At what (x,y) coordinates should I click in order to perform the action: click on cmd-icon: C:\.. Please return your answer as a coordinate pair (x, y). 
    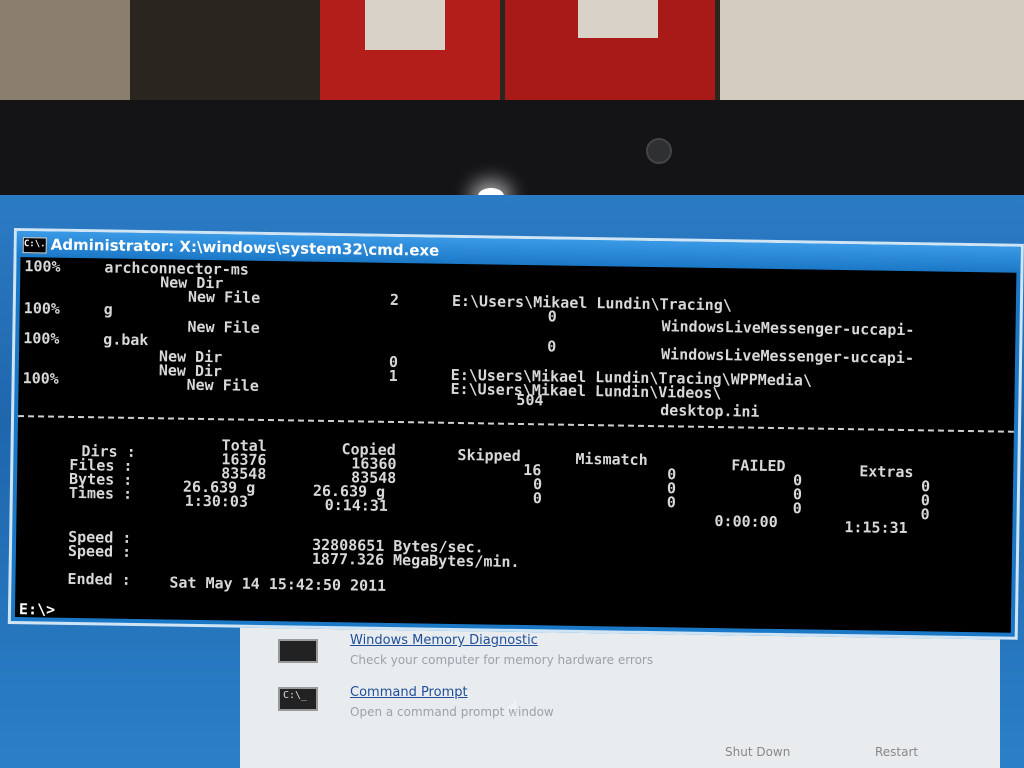
    Looking at the image, I should click on (34, 245).